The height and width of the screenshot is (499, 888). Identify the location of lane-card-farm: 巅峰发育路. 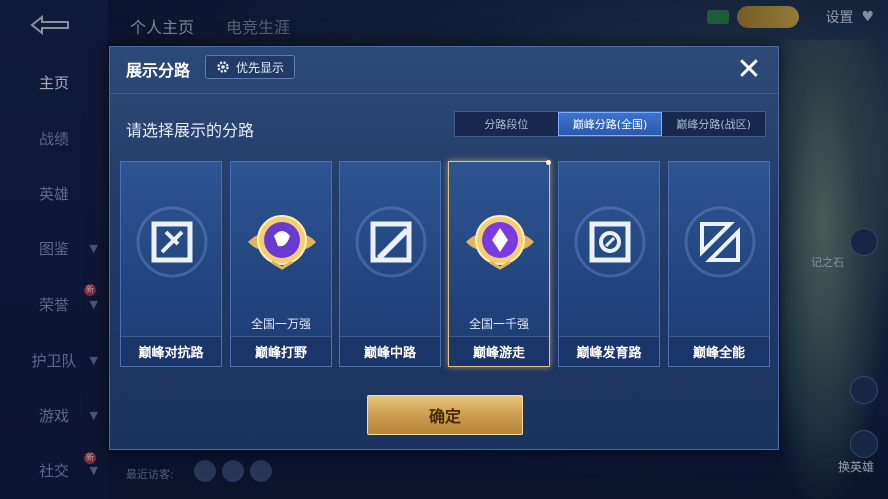
(609, 264).